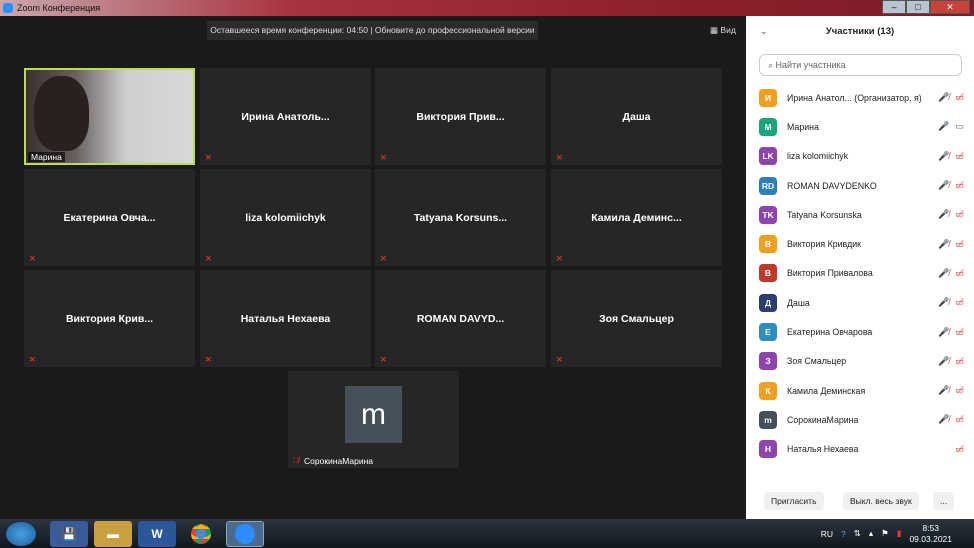 The width and height of the screenshot is (974, 548). I want to click on participant-name: Зоя Смальцер, so click(817, 361).